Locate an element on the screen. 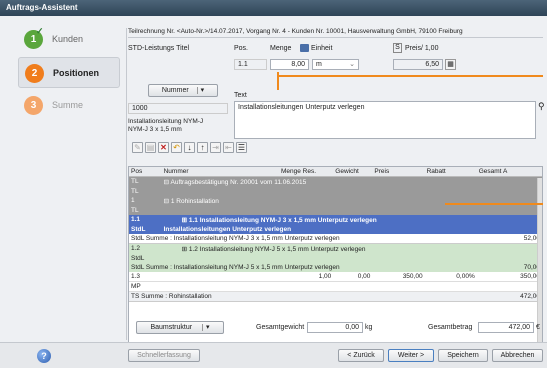  col-gewicht: Gewicht is located at coordinates (353, 172).